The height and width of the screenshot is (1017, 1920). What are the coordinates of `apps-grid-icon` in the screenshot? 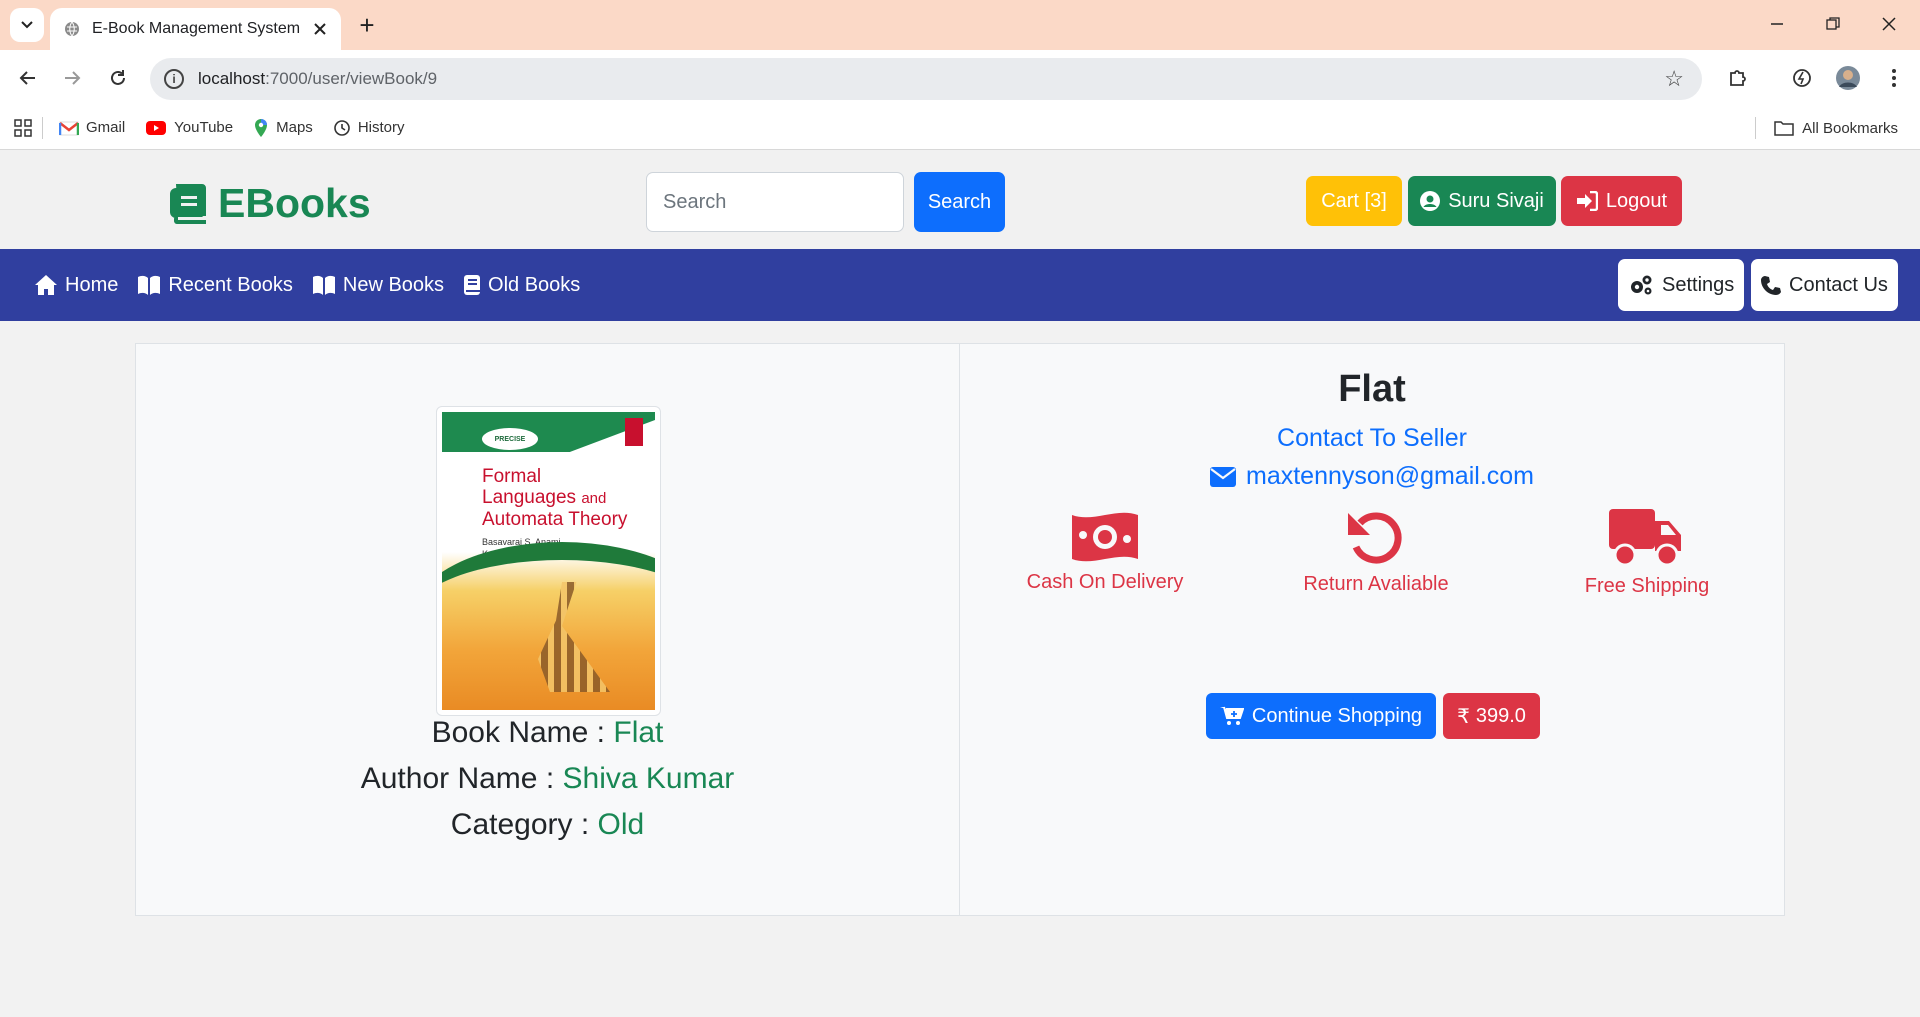 It's located at (23, 127).